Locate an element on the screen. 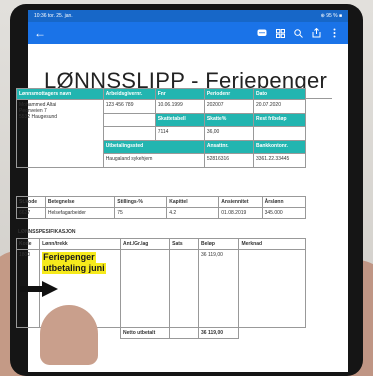  bank-account-value: 3361.22.33445 is located at coordinates (279, 160).